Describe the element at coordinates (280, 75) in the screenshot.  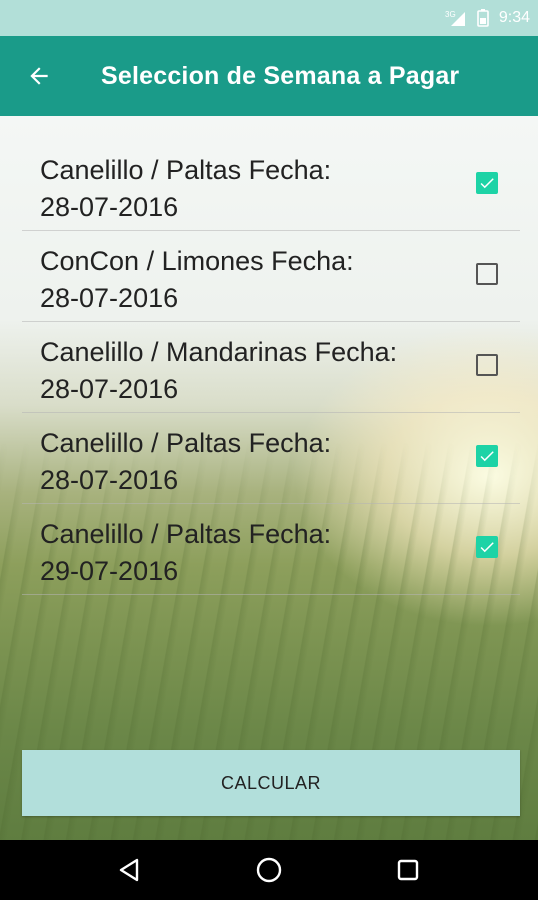
I see `page-title: Seleccion de Semana a Pagar` at that location.